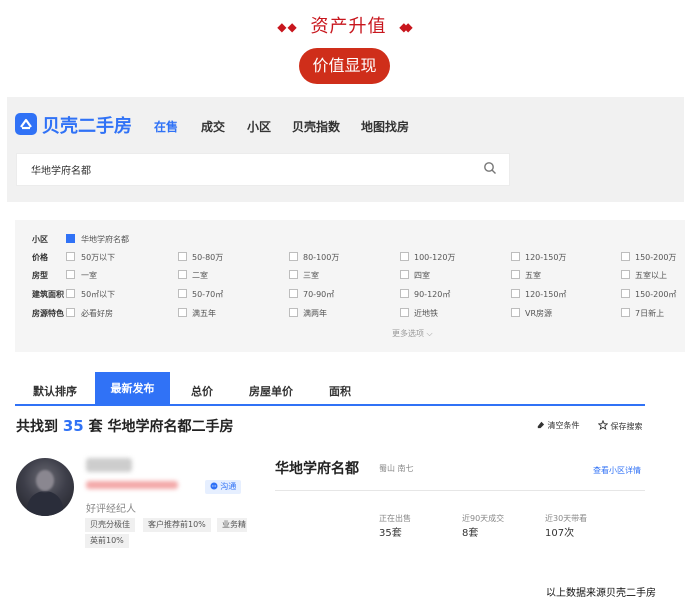  Describe the element at coordinates (545, 257) in the screenshot. I see `filter-option: 120-150万` at that location.